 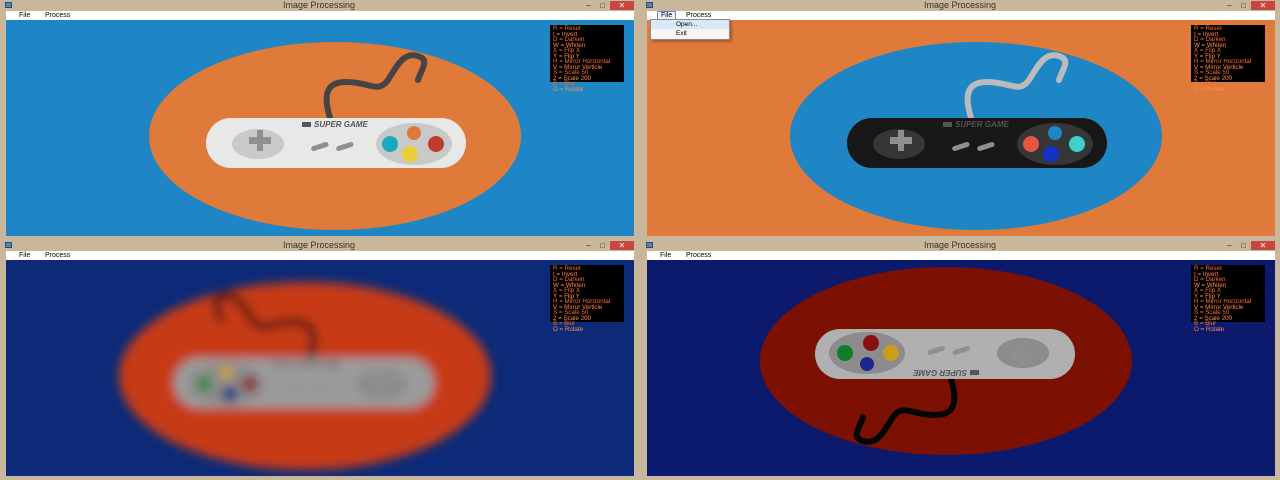 What do you see at coordinates (690, 33) in the screenshot?
I see `menu-exit-item: Exit` at bounding box center [690, 33].